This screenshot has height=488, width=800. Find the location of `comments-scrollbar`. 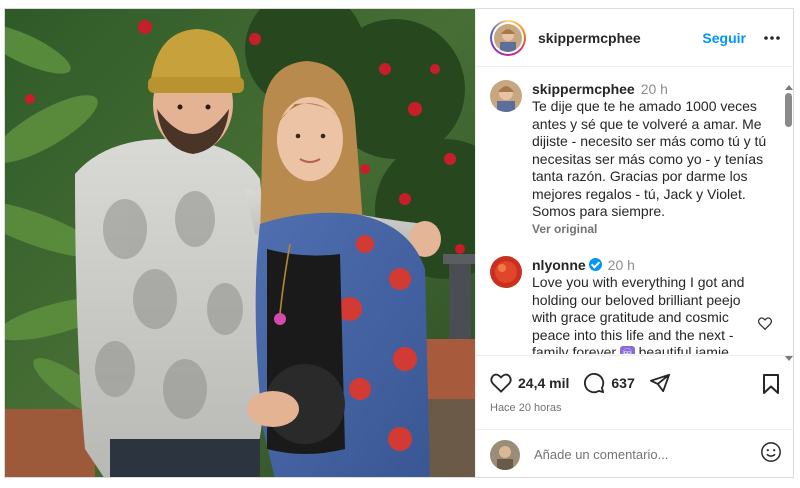

comments-scrollbar is located at coordinates (788, 223).